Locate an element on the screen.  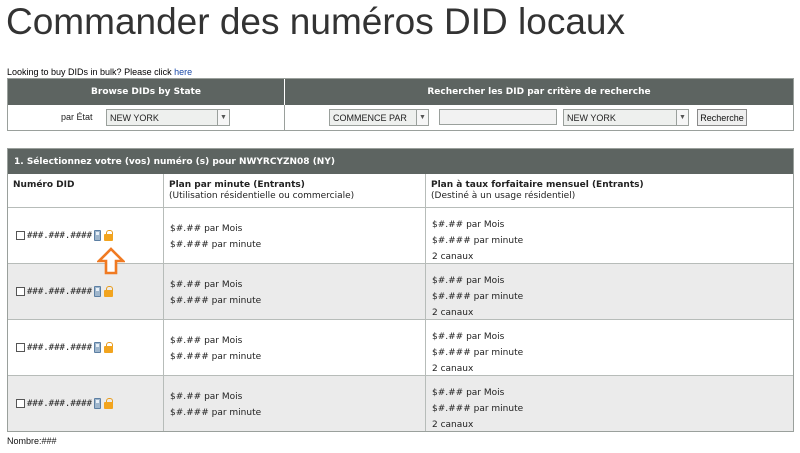
page-title: Commander des numéros DID locaux is located at coordinates (315, 21).